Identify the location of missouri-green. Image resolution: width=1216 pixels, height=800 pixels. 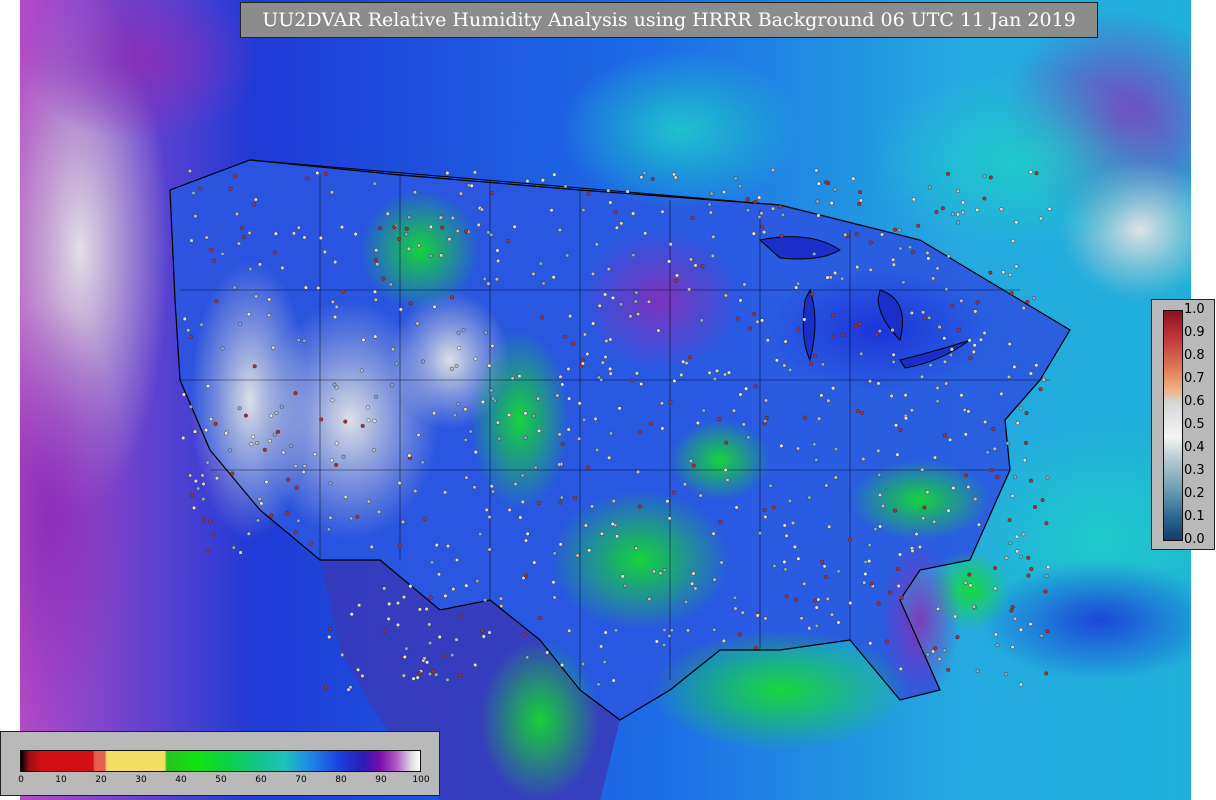
(720, 460).